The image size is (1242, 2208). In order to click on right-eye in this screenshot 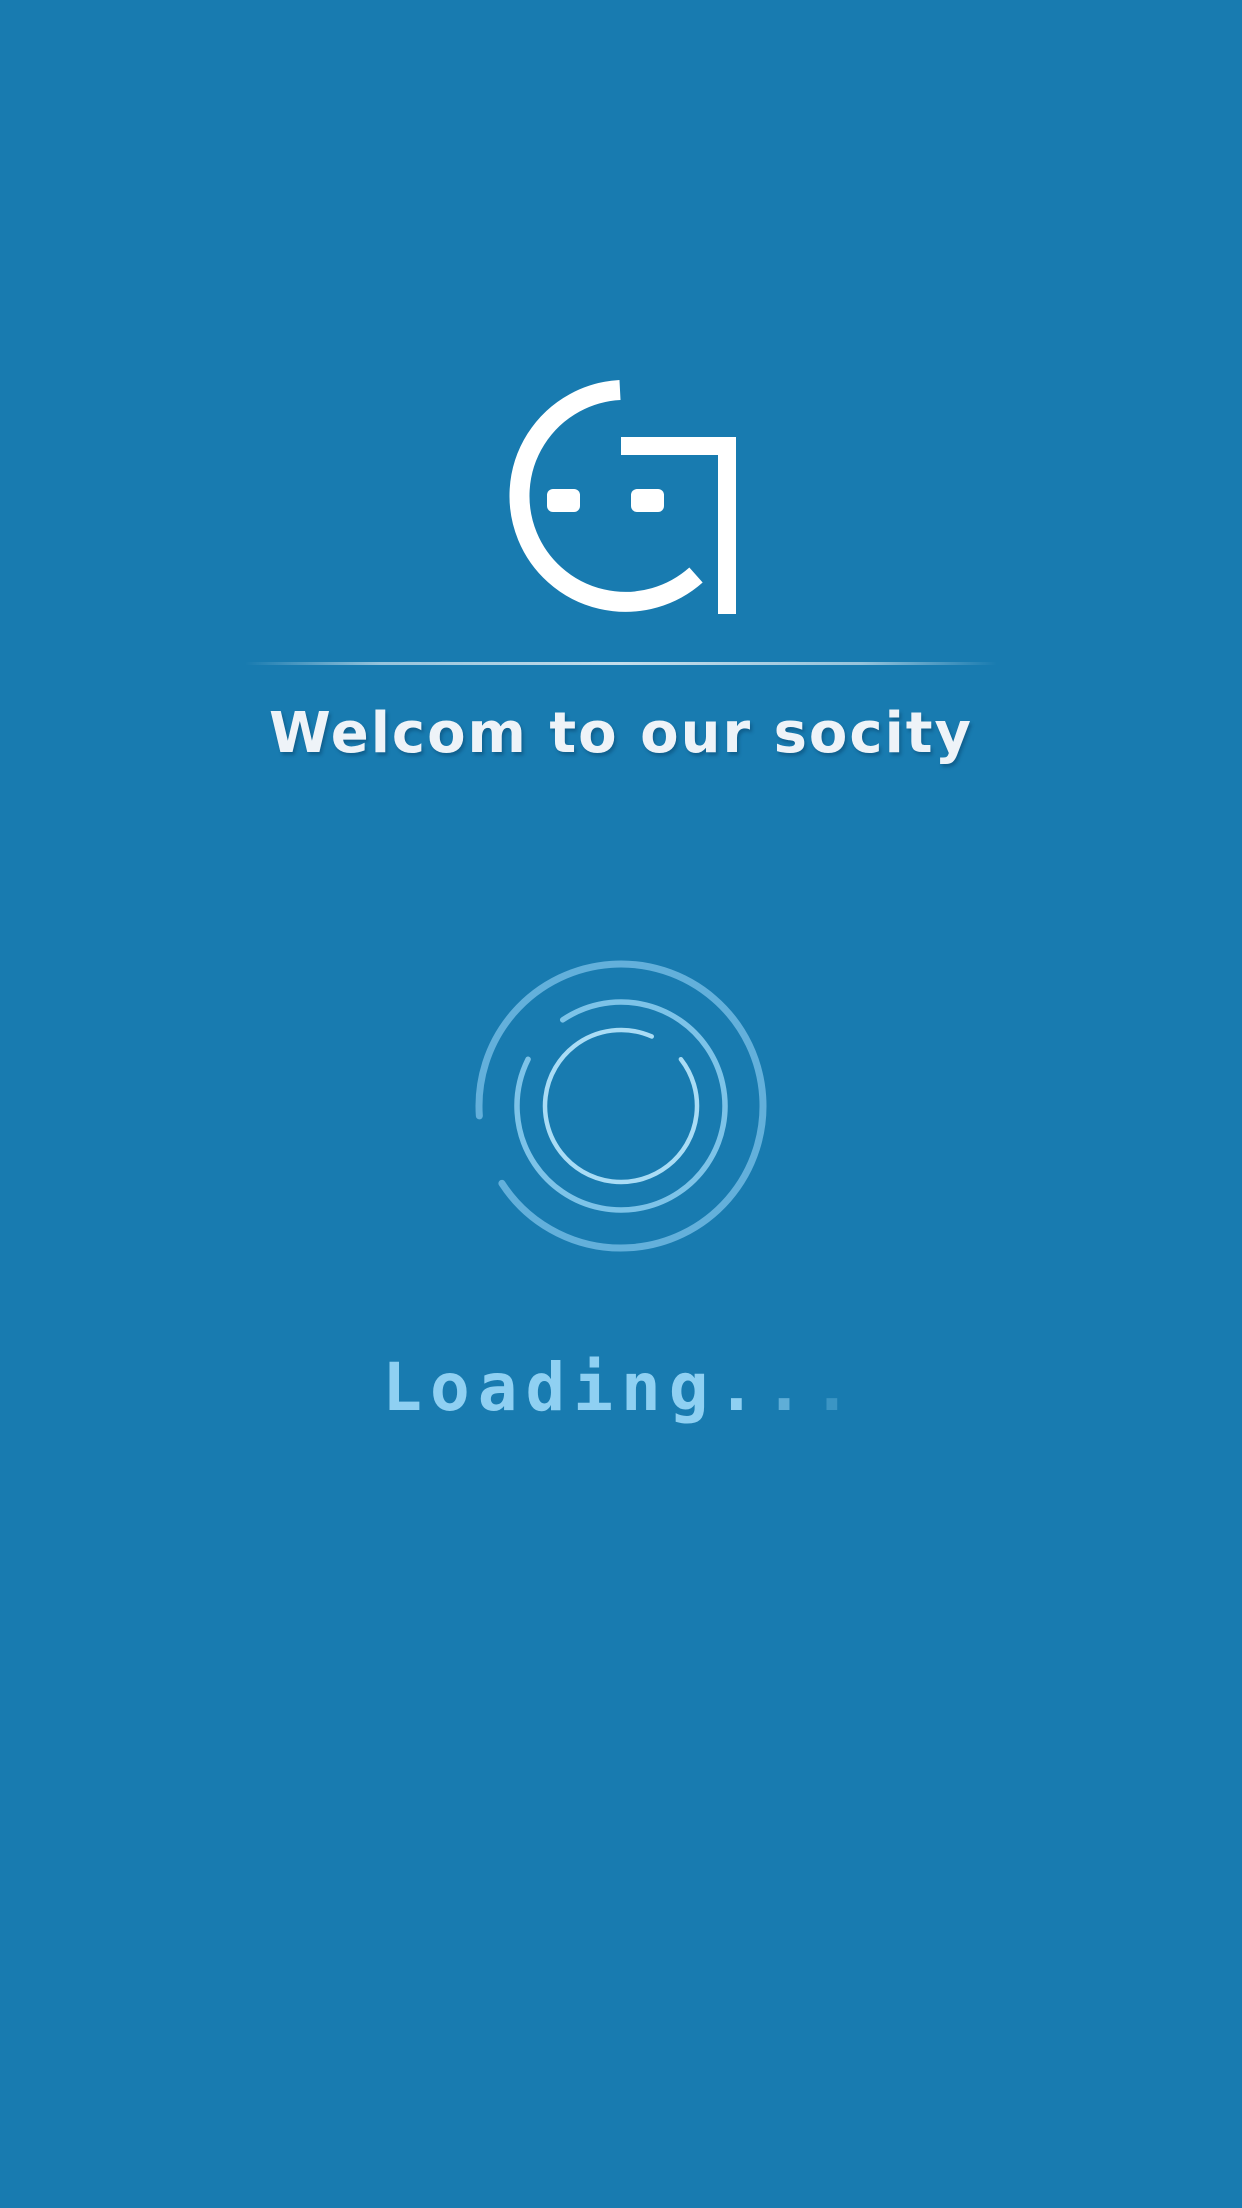, I will do `click(647, 500)`.